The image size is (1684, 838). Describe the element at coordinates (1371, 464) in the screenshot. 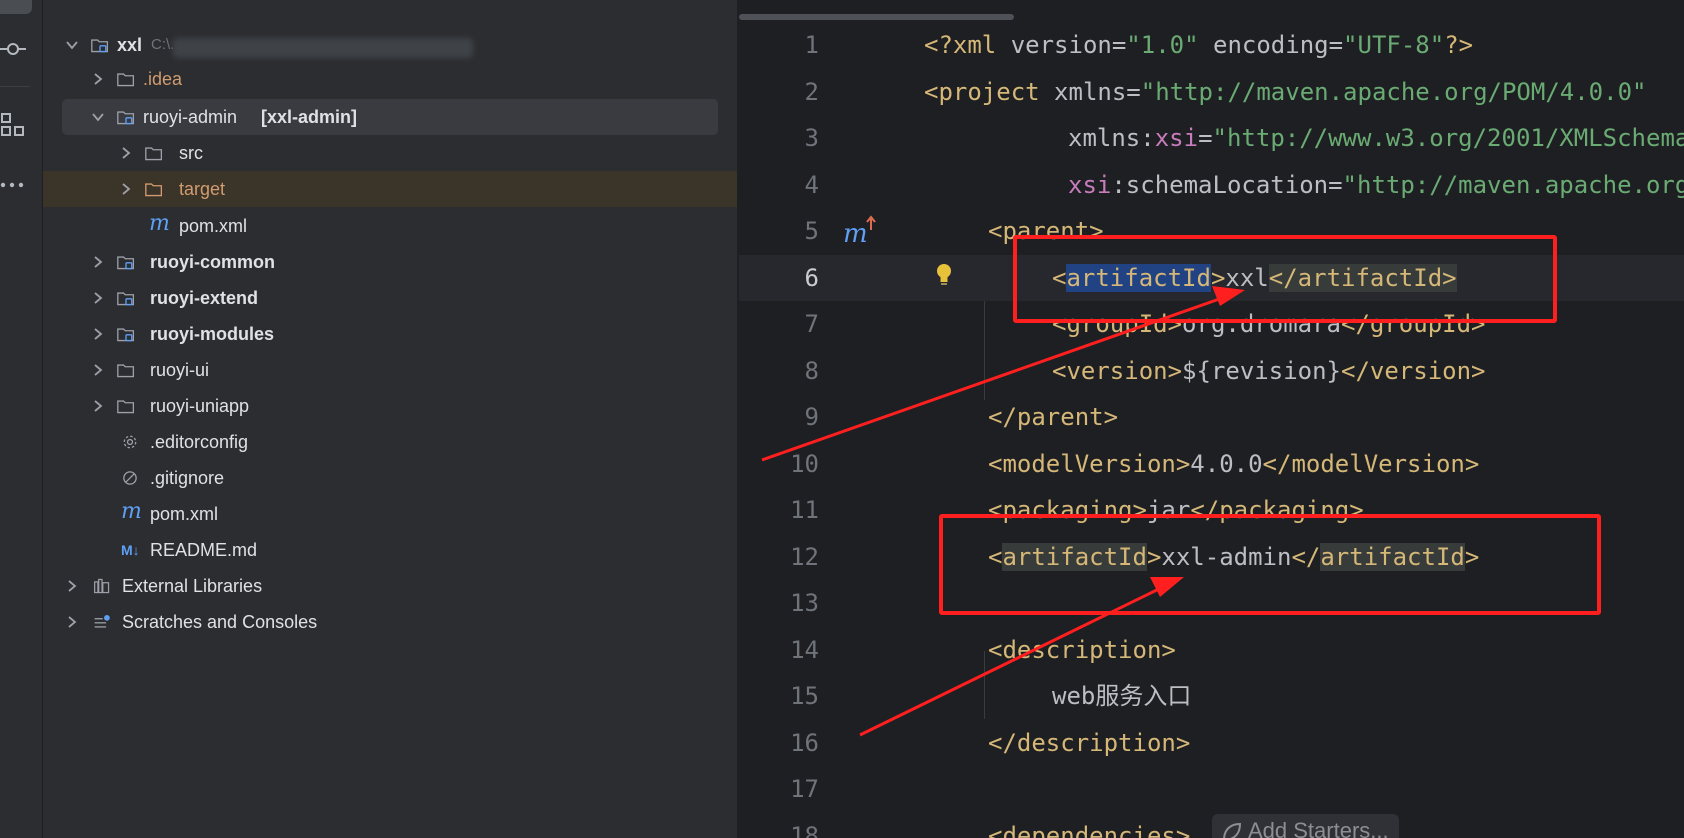

I see `token: </modelVersion>` at that location.